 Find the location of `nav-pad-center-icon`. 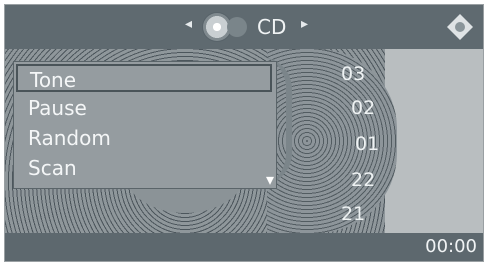

nav-pad-center-icon is located at coordinates (460, 27).